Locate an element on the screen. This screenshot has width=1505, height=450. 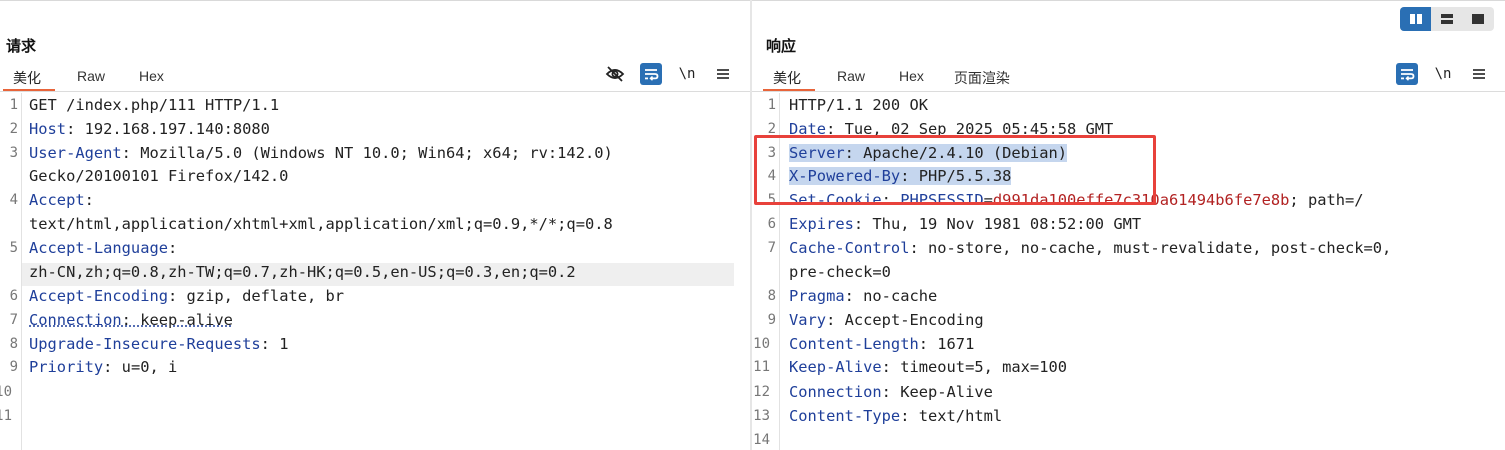
header-name: Vary is located at coordinates (808, 320).